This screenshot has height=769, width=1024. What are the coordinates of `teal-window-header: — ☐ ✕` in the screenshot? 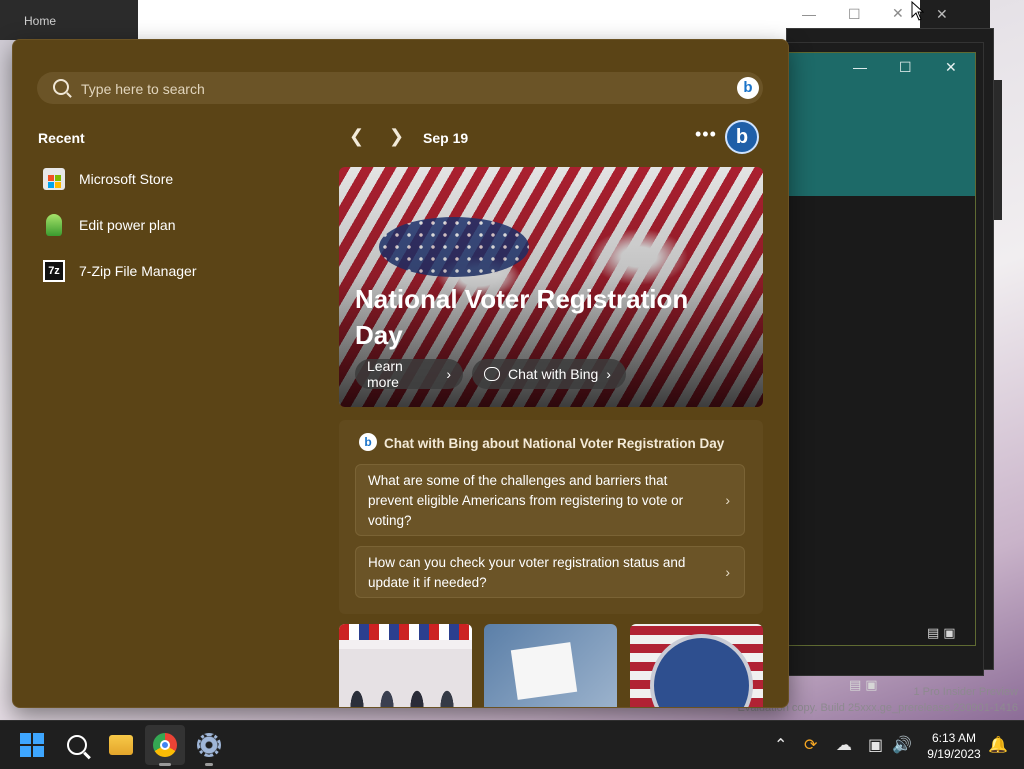 It's located at (881, 124).